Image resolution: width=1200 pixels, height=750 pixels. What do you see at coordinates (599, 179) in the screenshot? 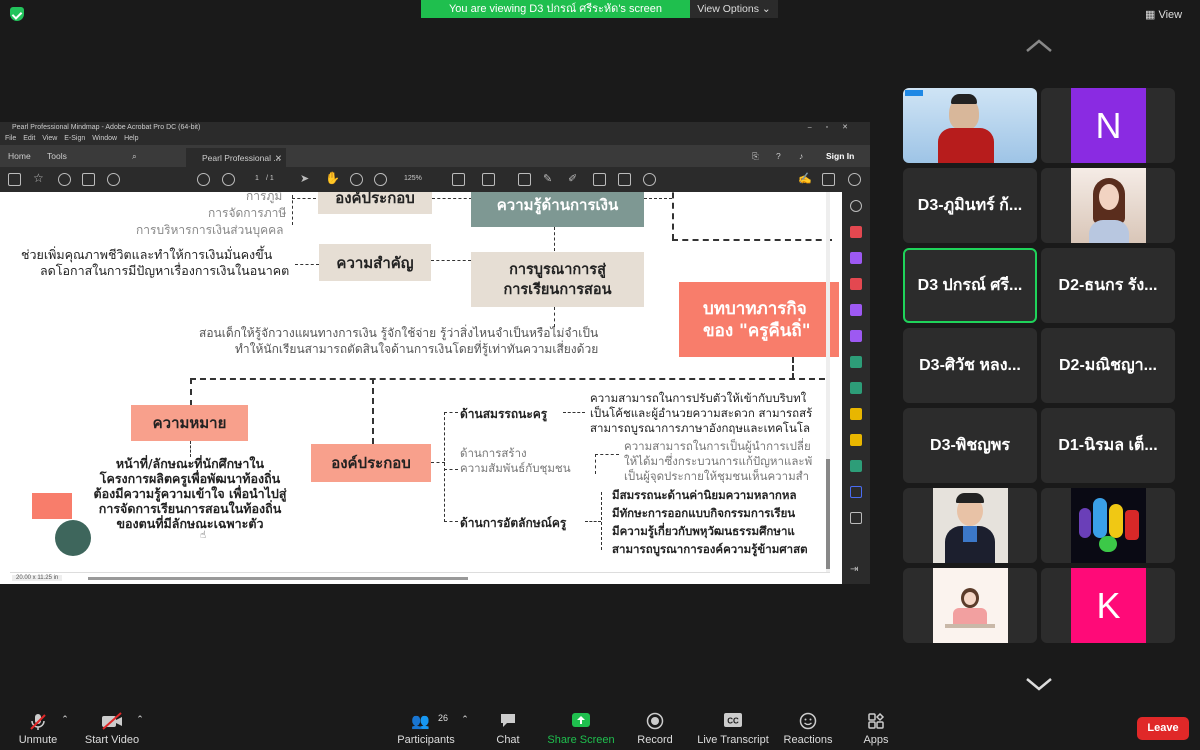
I see `stamp-icon` at bounding box center [599, 179].